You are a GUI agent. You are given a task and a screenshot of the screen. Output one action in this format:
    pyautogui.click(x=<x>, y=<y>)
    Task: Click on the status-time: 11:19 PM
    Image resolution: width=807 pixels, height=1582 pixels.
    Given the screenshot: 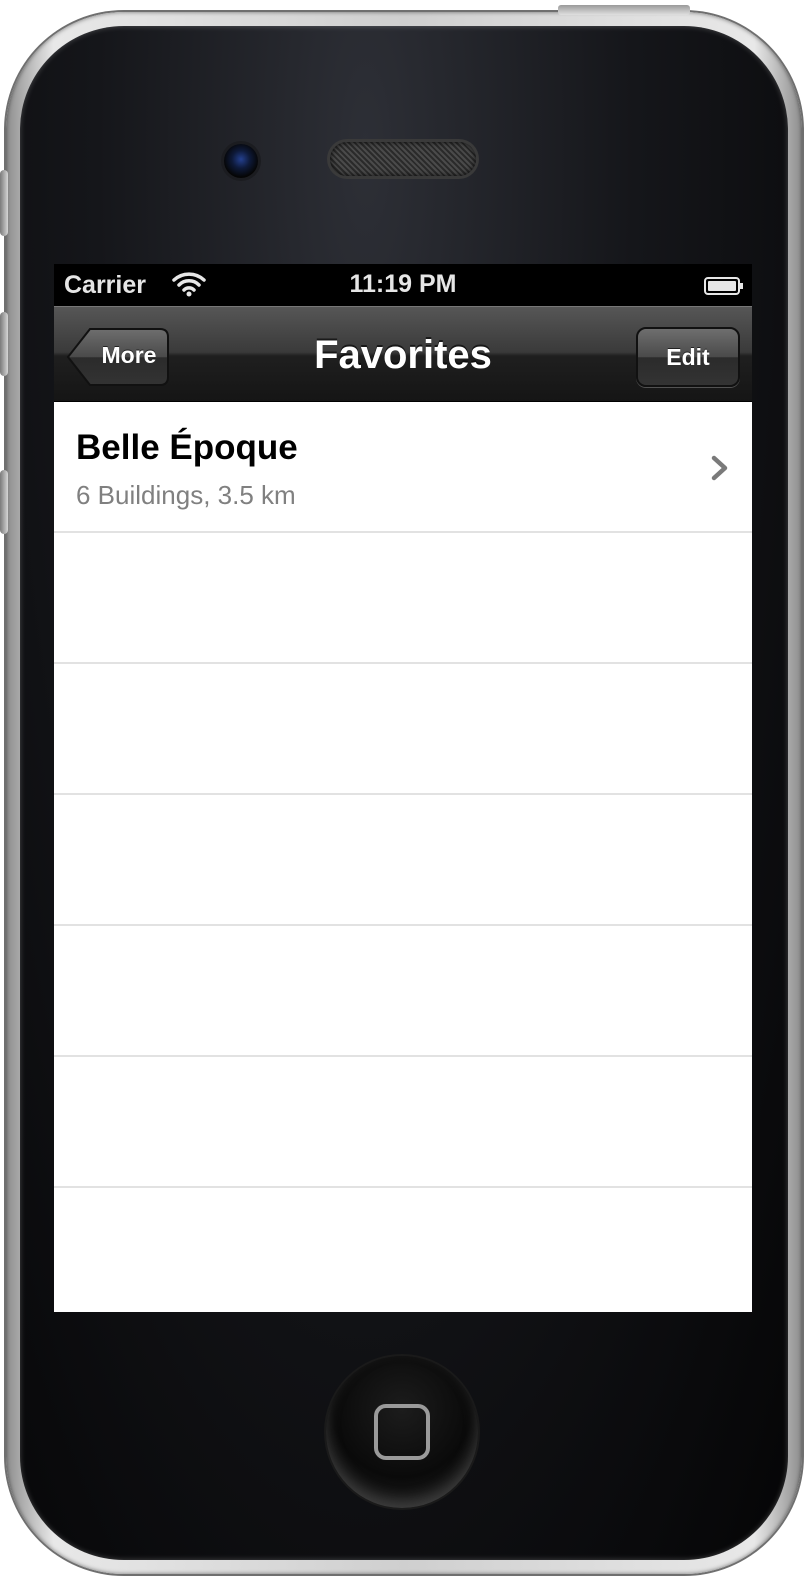 What is the action you would take?
    pyautogui.click(x=403, y=284)
    